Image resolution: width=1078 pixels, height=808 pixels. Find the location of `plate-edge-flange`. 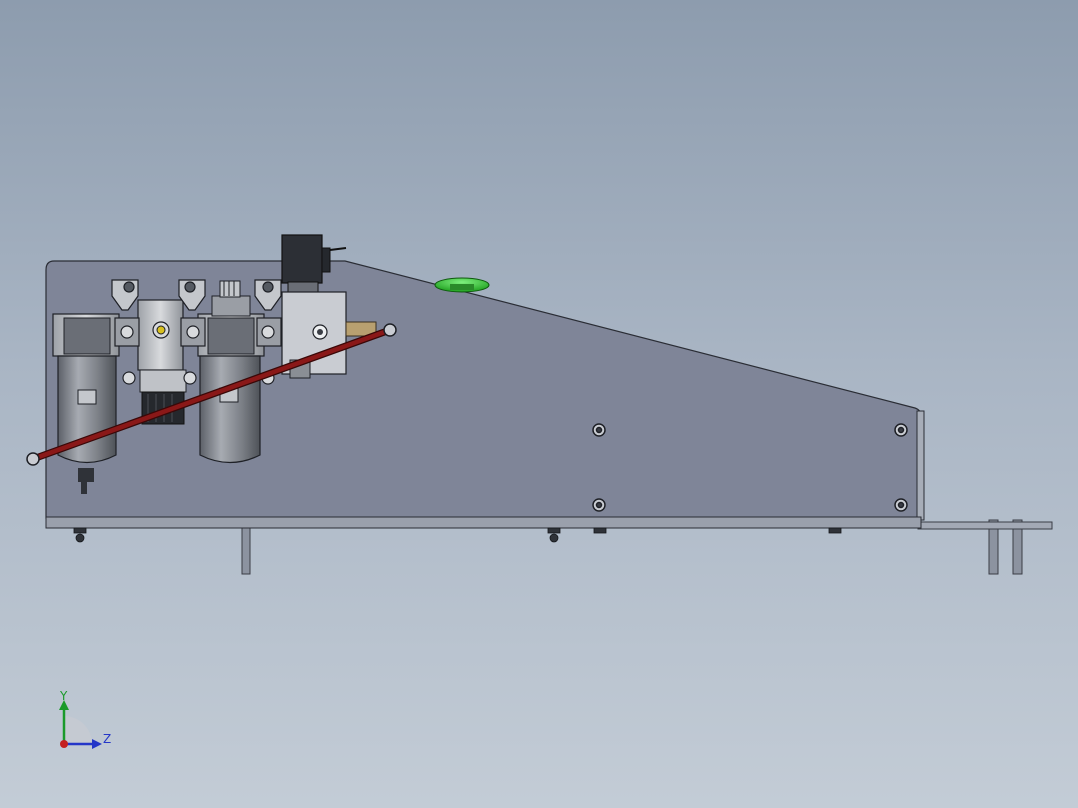

plate-edge-flange is located at coordinates (920, 465).